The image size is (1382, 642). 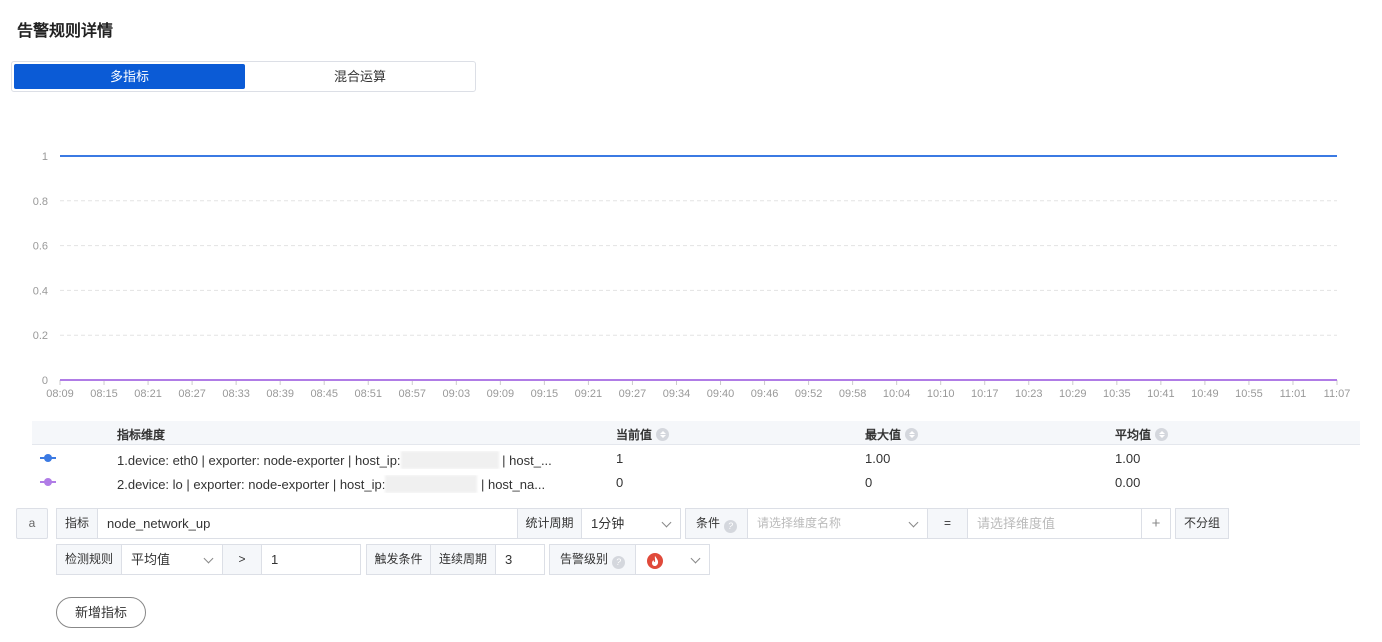 What do you see at coordinates (360, 76) in the screenshot?
I see `tab-mixed-operation: 混合运算` at bounding box center [360, 76].